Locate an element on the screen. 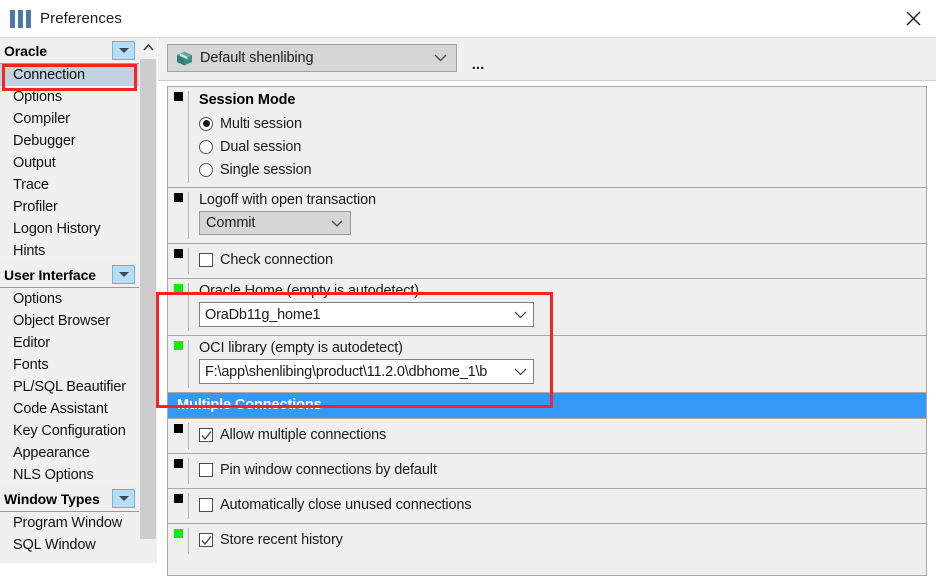 The width and height of the screenshot is (936, 576). sidebar-item-object-browser: Object Browser is located at coordinates (69, 321).